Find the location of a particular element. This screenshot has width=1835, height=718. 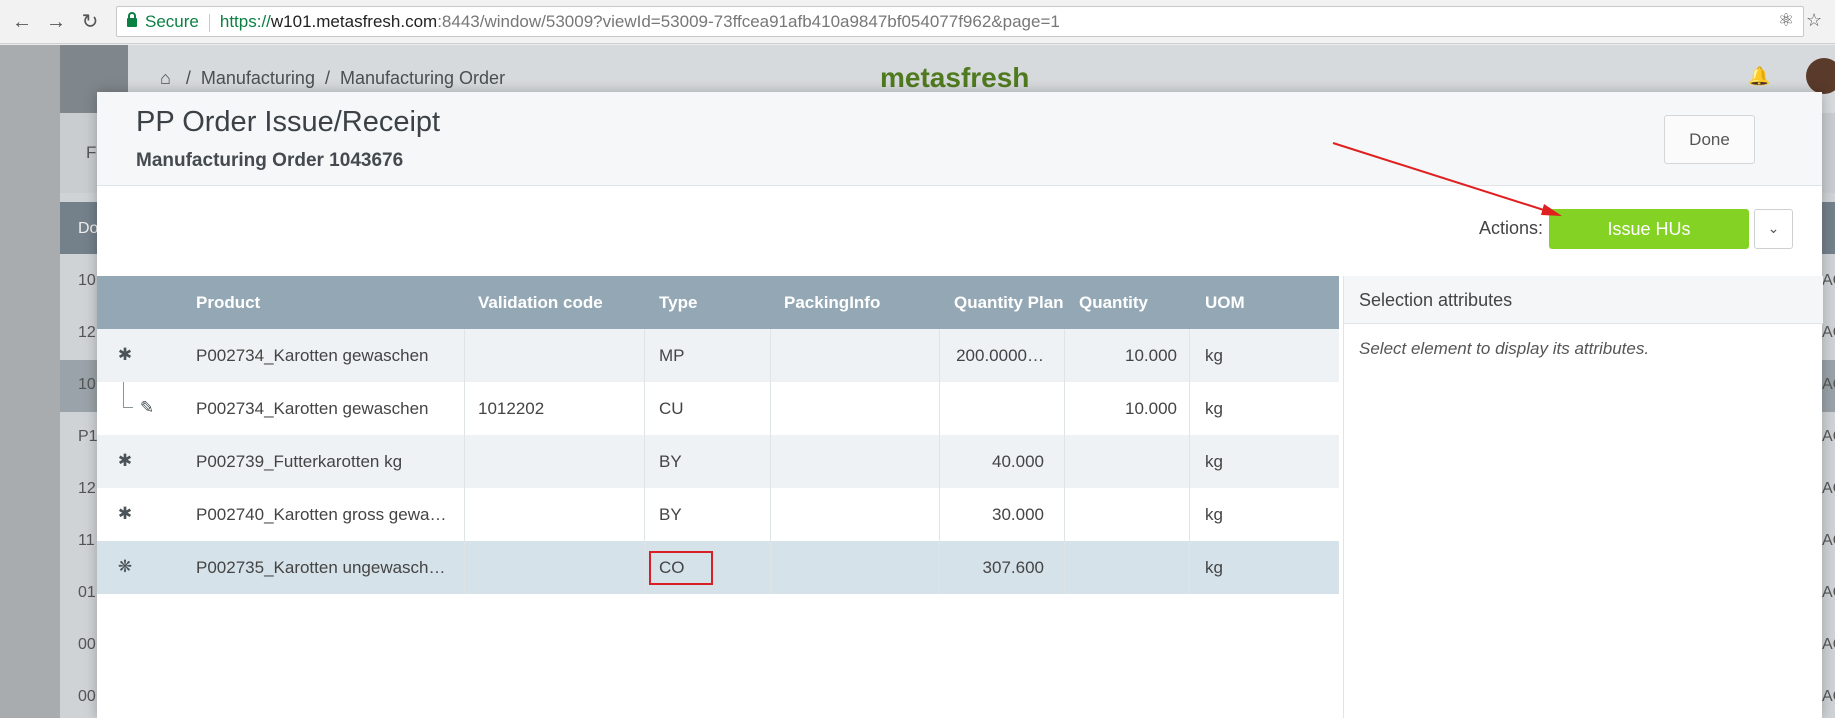

actions-label: Actions: is located at coordinates (1511, 228).